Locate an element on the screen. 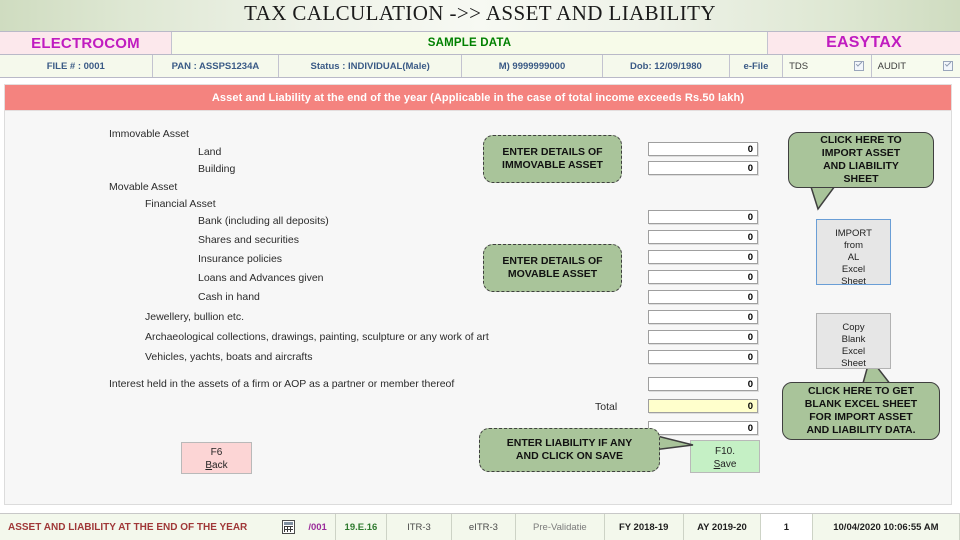 The height and width of the screenshot is (540, 960). callout-blank-line2: BLANK EXCEL SHEET is located at coordinates (861, 404).